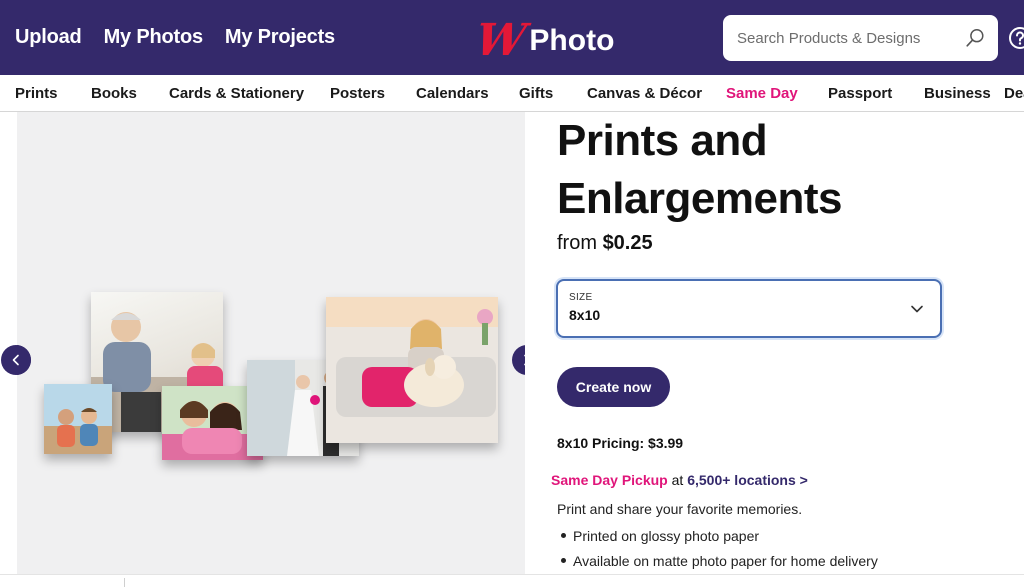 Image resolution: width=1024 pixels, height=587 pixels. I want to click on chevron-right-icon, so click(524, 360).